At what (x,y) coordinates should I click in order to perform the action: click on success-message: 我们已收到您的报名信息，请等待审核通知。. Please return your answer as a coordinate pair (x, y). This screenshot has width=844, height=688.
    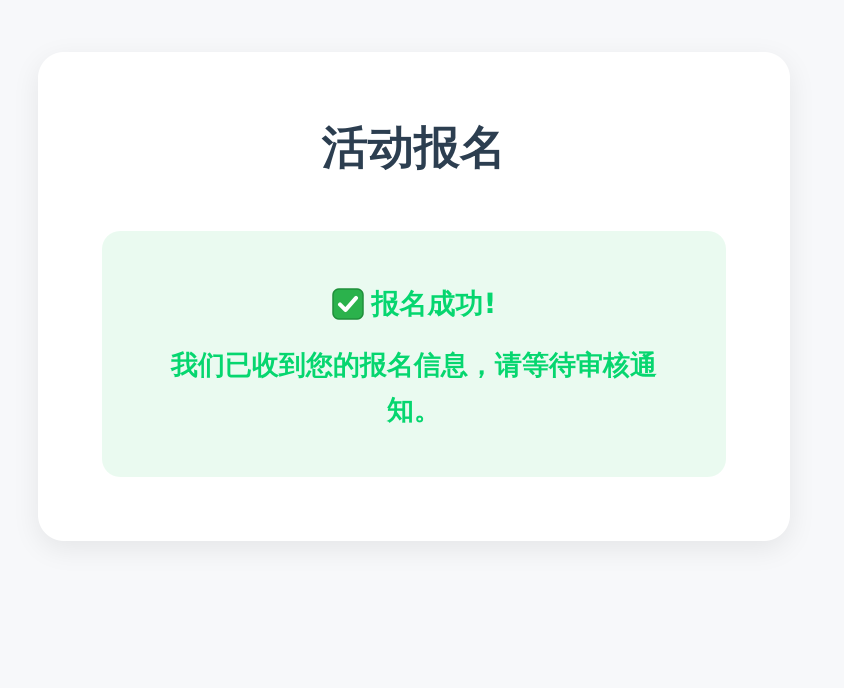
    Looking at the image, I should click on (414, 388).